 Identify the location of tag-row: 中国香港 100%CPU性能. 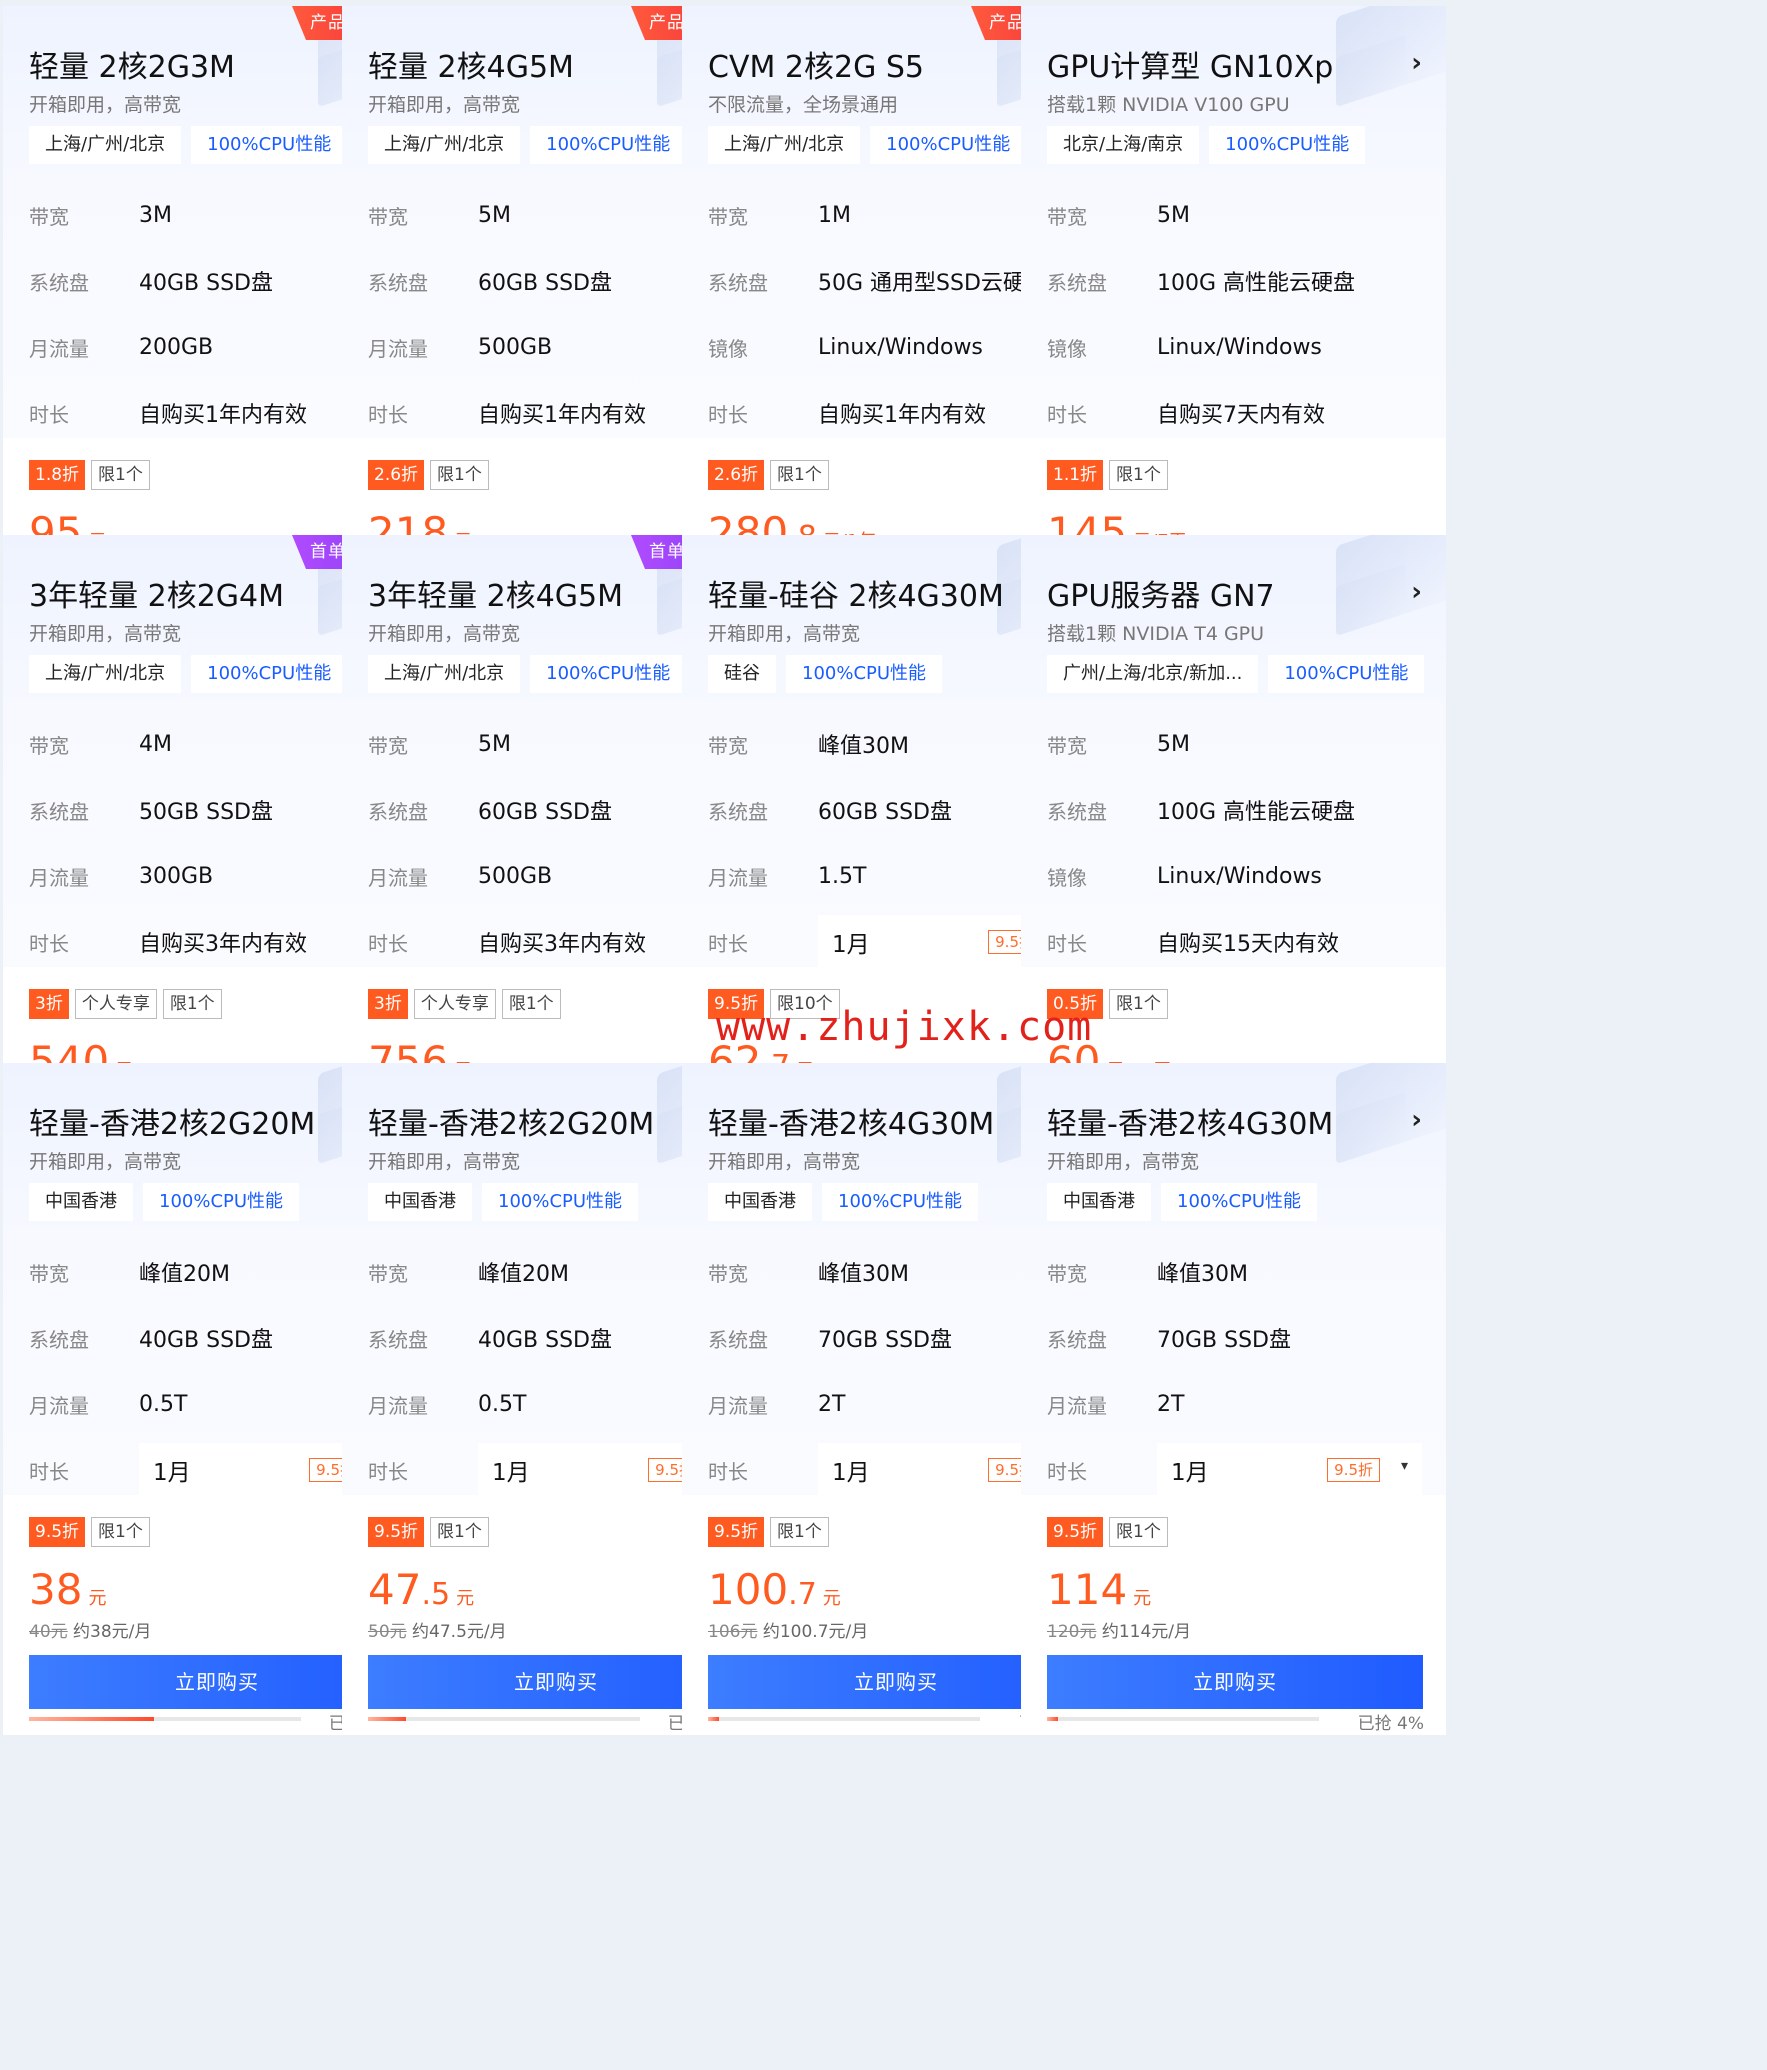
(164, 1202).